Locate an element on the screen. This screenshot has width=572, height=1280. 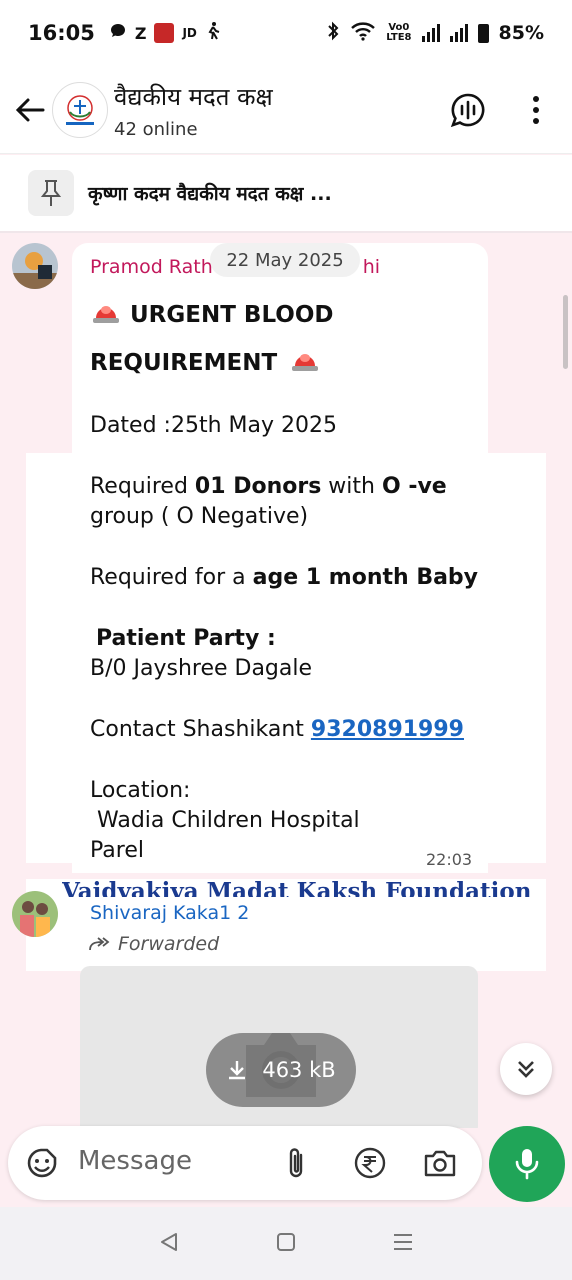
forward-icon is located at coordinates (99, 944).